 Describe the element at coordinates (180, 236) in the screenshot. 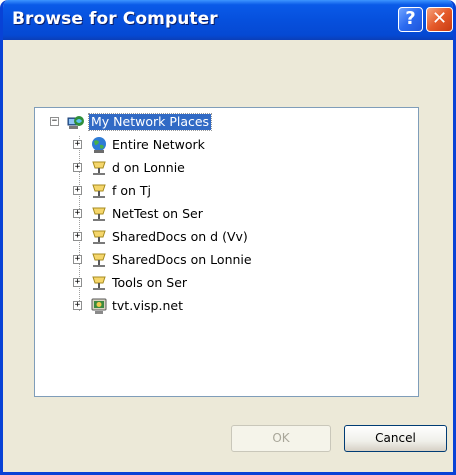

I see `tree-item-label: SharedDocs on d (Vv)` at that location.